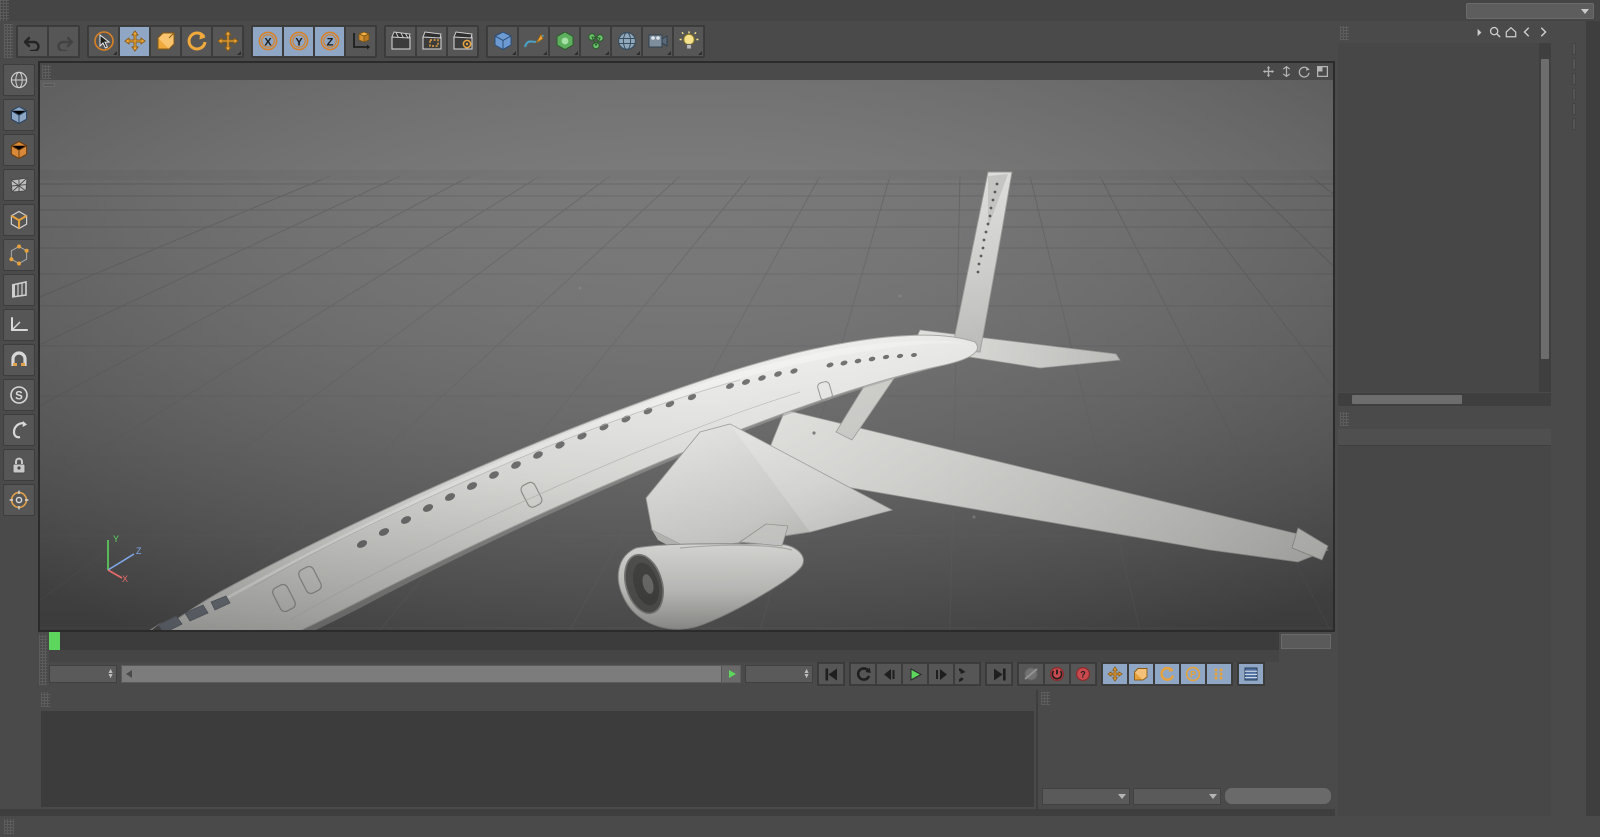  Describe the element at coordinates (32, 41) in the screenshot. I see `undo-button` at that location.